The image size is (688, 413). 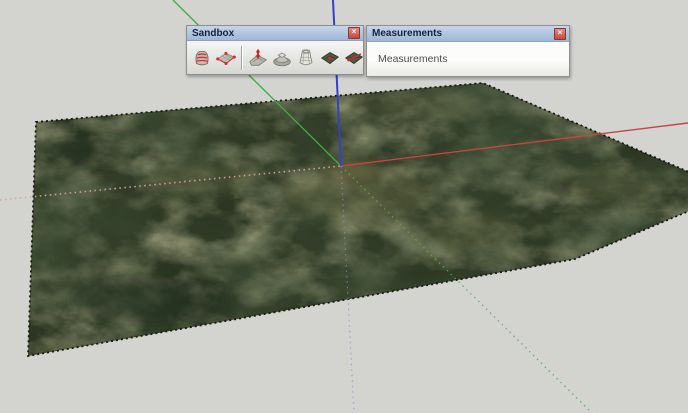 I want to click on sandbox-toolbar-window: Sandbox ×, so click(x=275, y=50).